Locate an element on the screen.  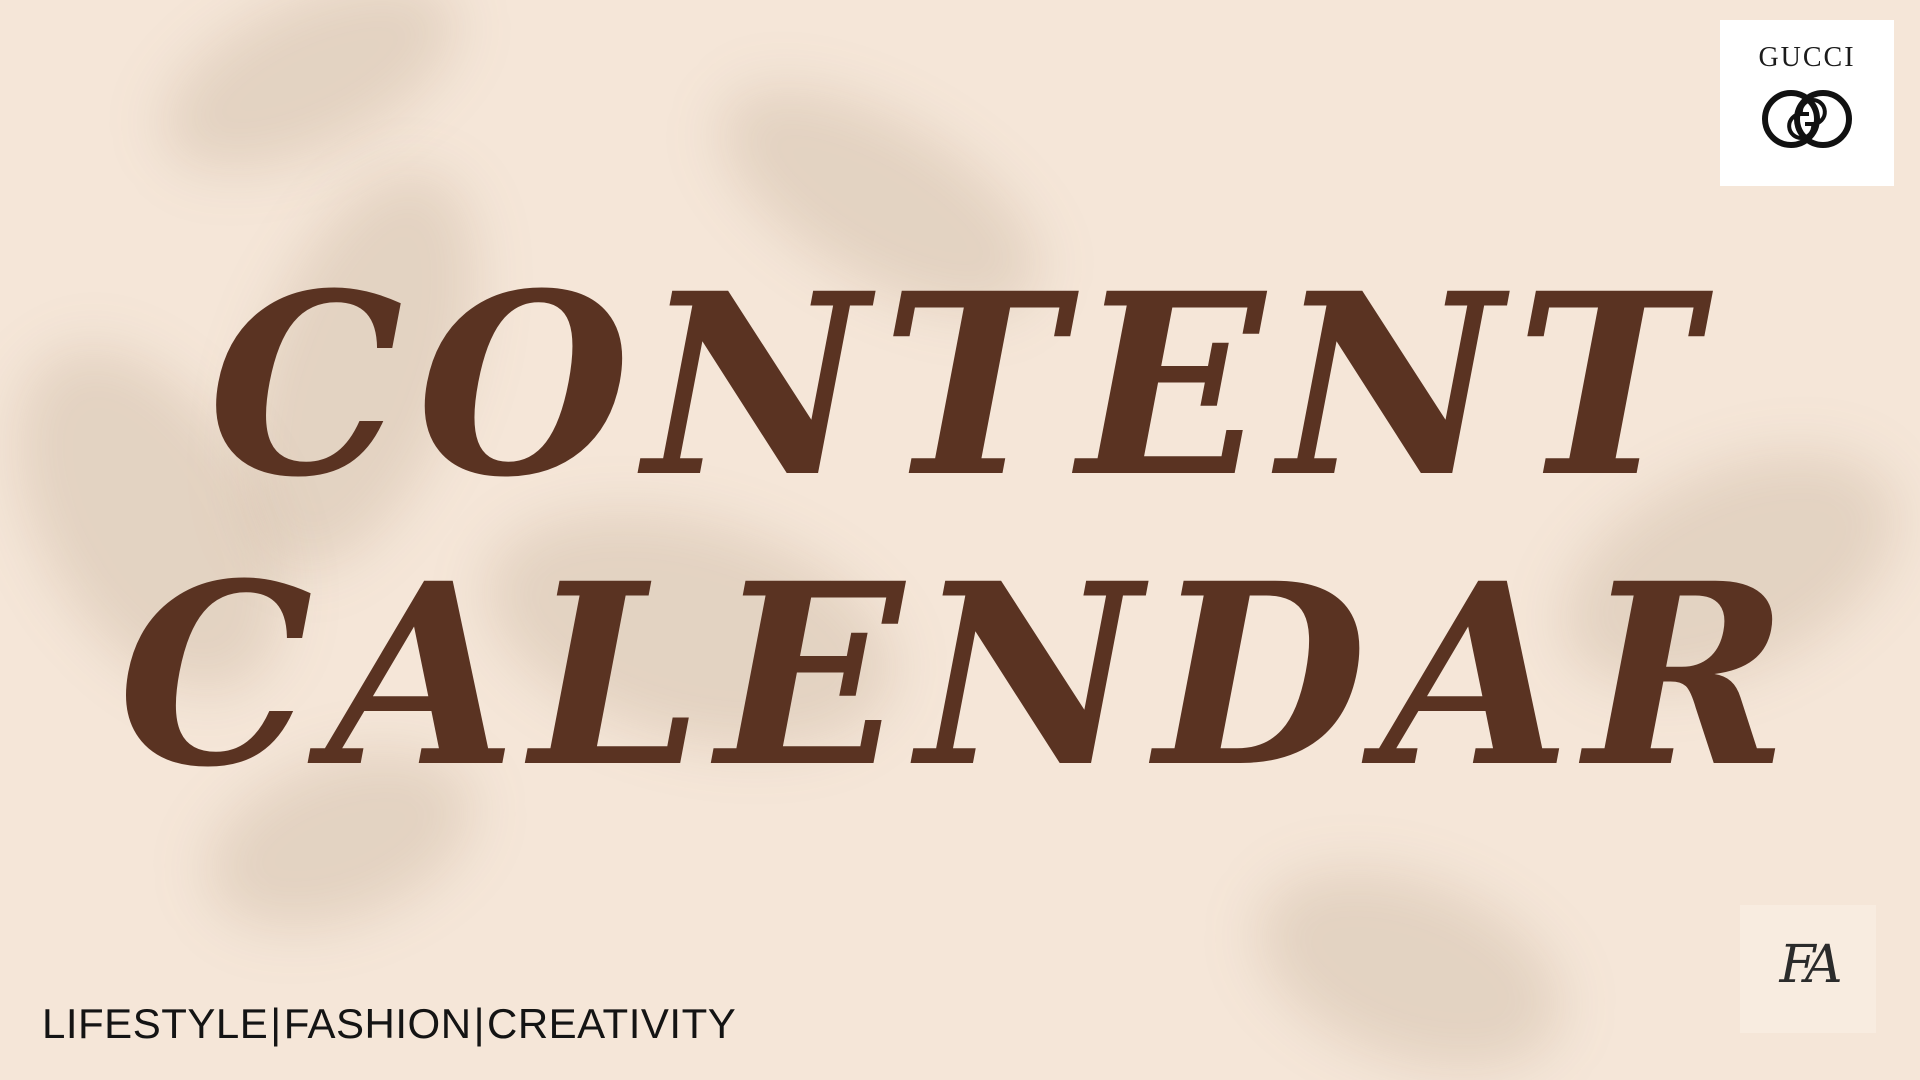
brand-name: GUCCI is located at coordinates (1807, 57).